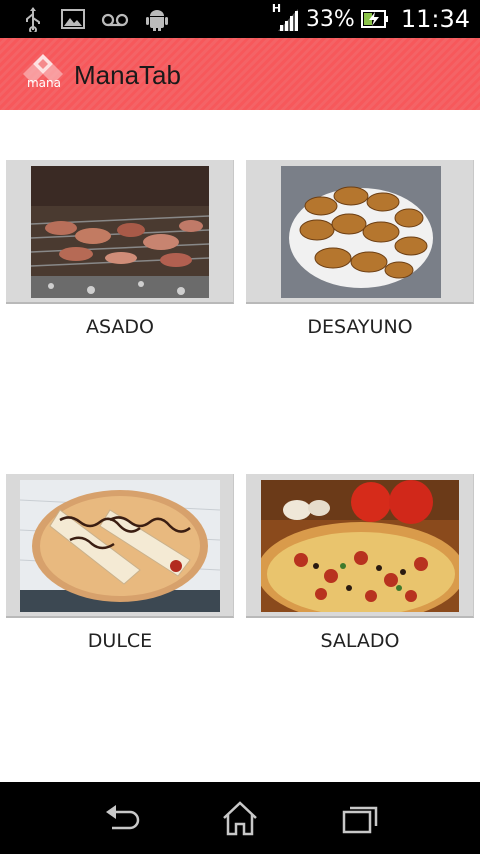 The height and width of the screenshot is (854, 480). What do you see at coordinates (120, 641) in the screenshot?
I see `category-label-dulce: DULCE` at bounding box center [120, 641].